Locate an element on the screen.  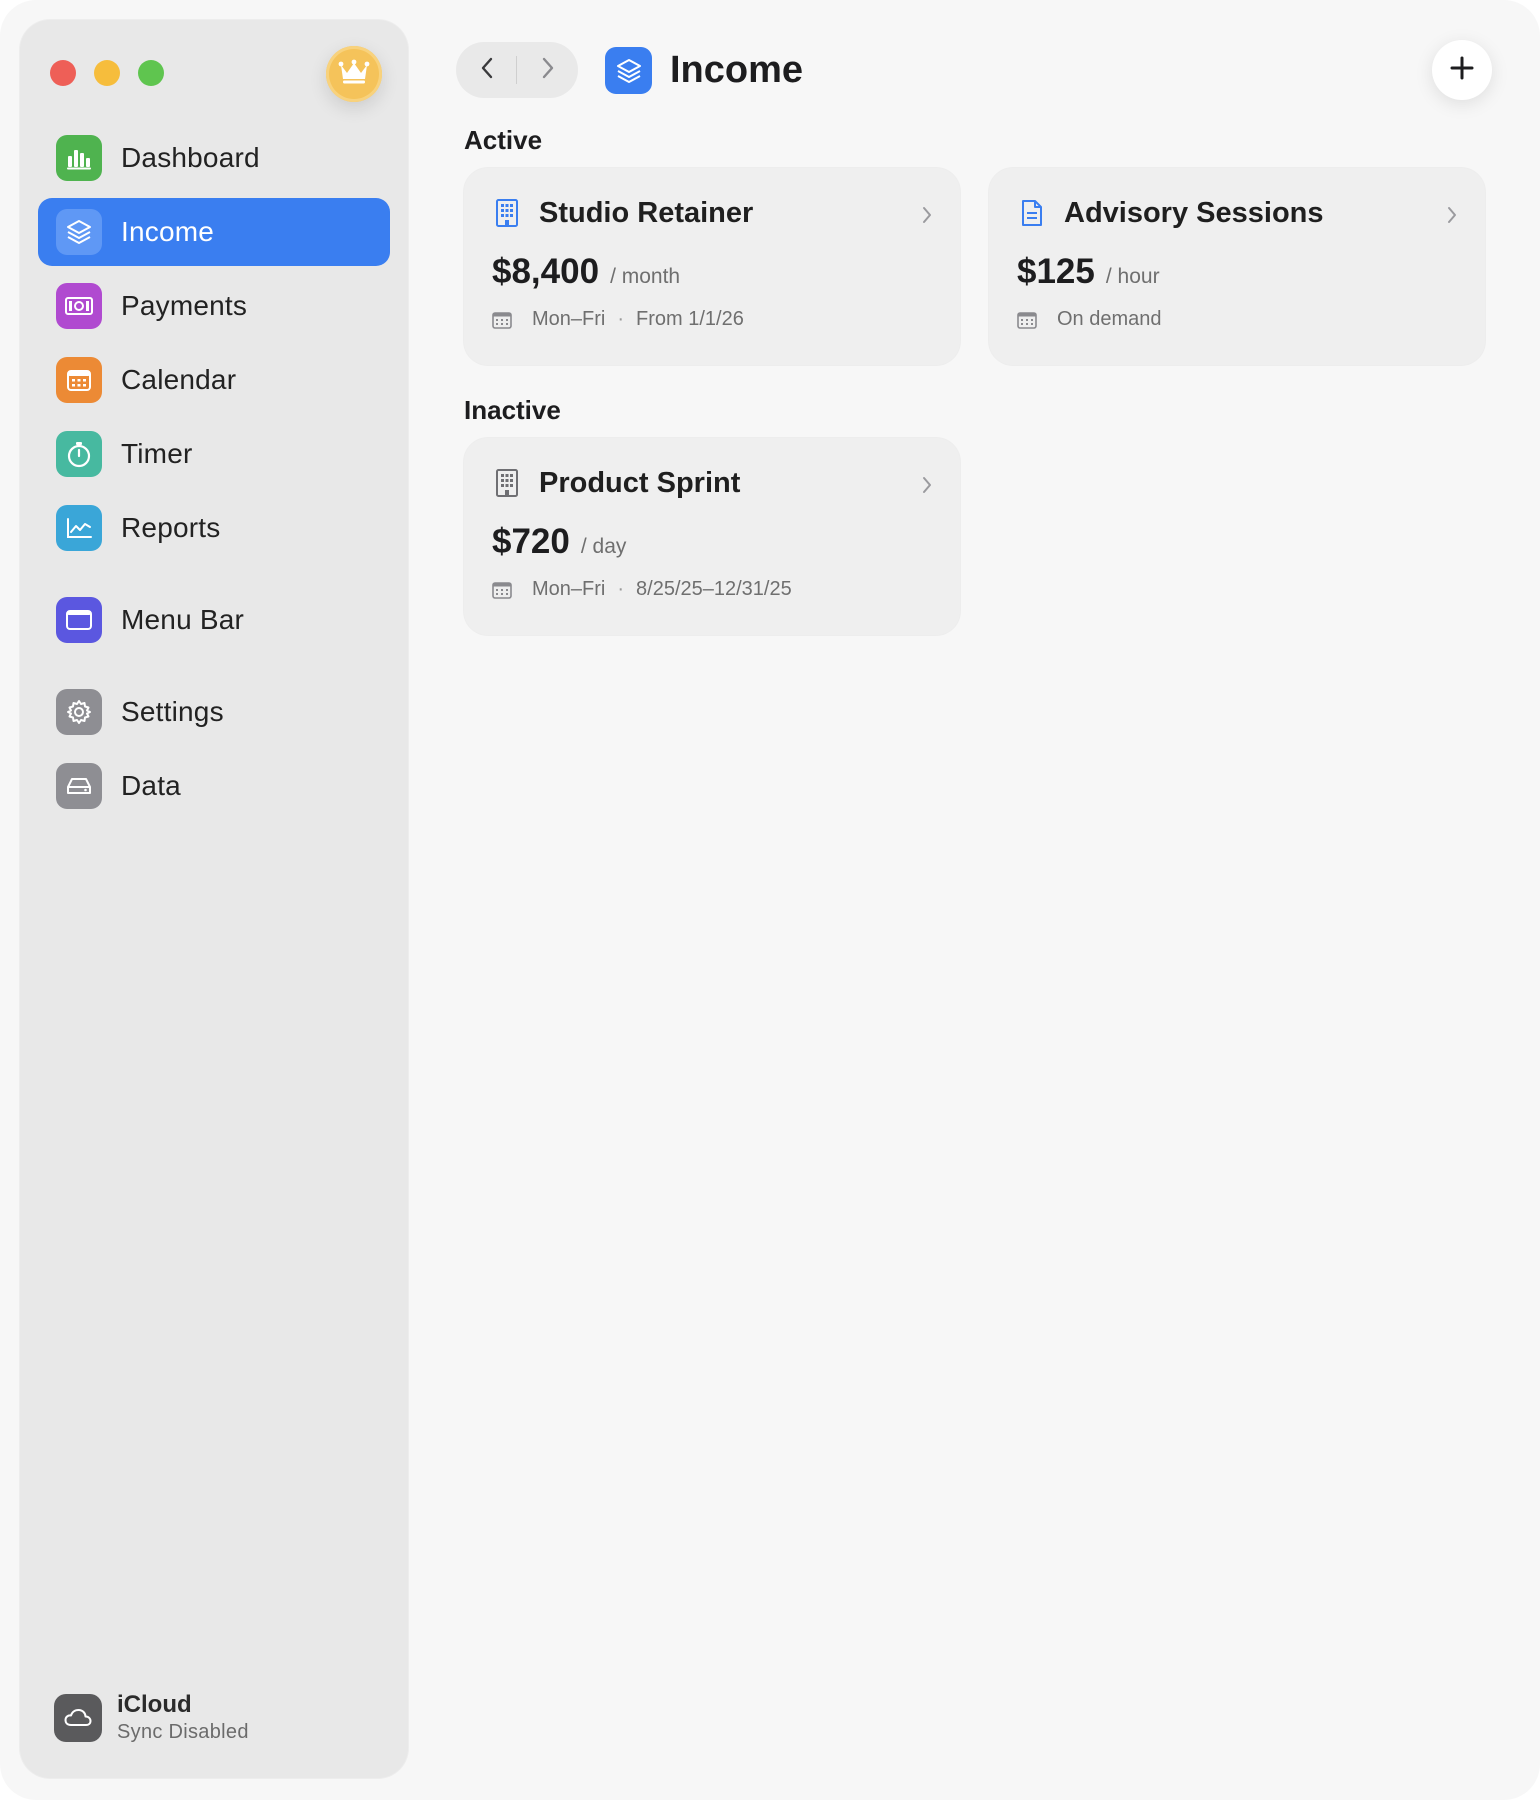
income-name: Studio Retainer is located at coordinates (646, 212).